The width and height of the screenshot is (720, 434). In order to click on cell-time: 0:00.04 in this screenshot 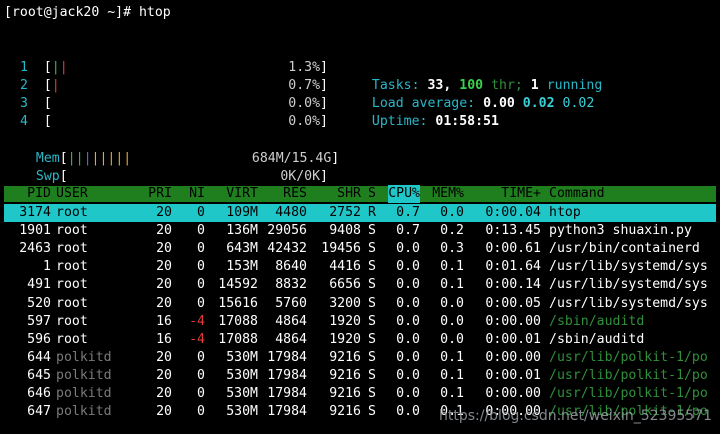, I will do `click(513, 212)`.